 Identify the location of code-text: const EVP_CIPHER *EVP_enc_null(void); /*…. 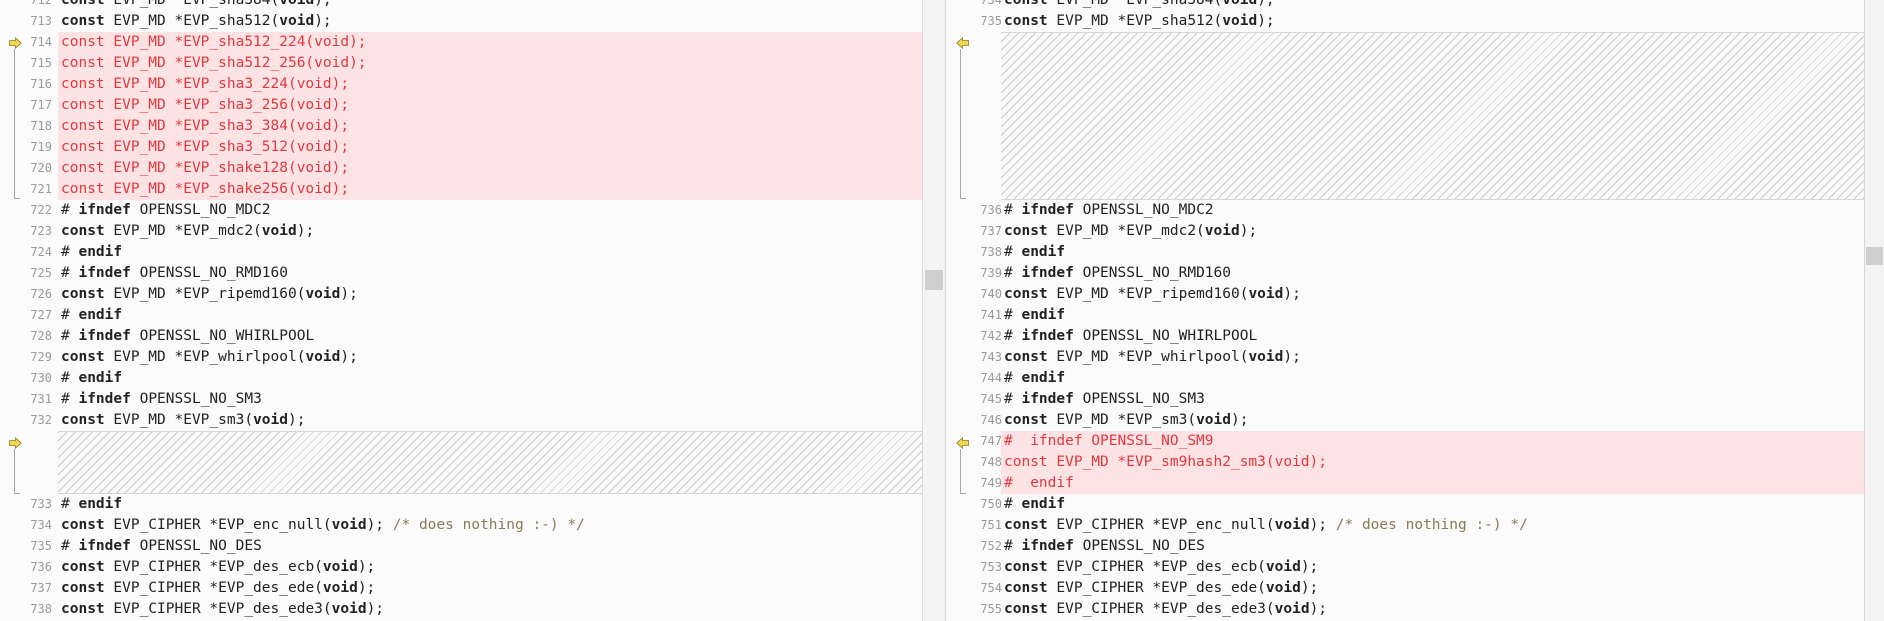
(323, 525).